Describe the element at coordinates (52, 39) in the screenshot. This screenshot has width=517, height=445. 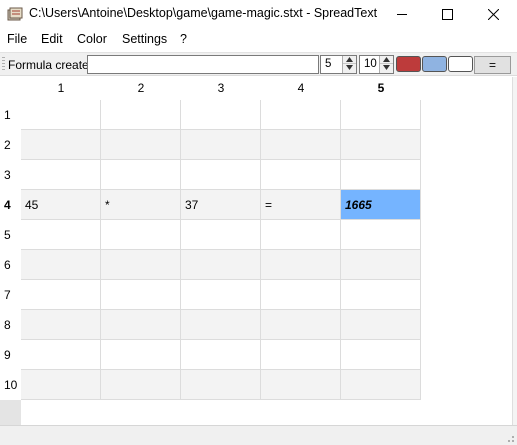
I see `menu-edit: Edit` at that location.